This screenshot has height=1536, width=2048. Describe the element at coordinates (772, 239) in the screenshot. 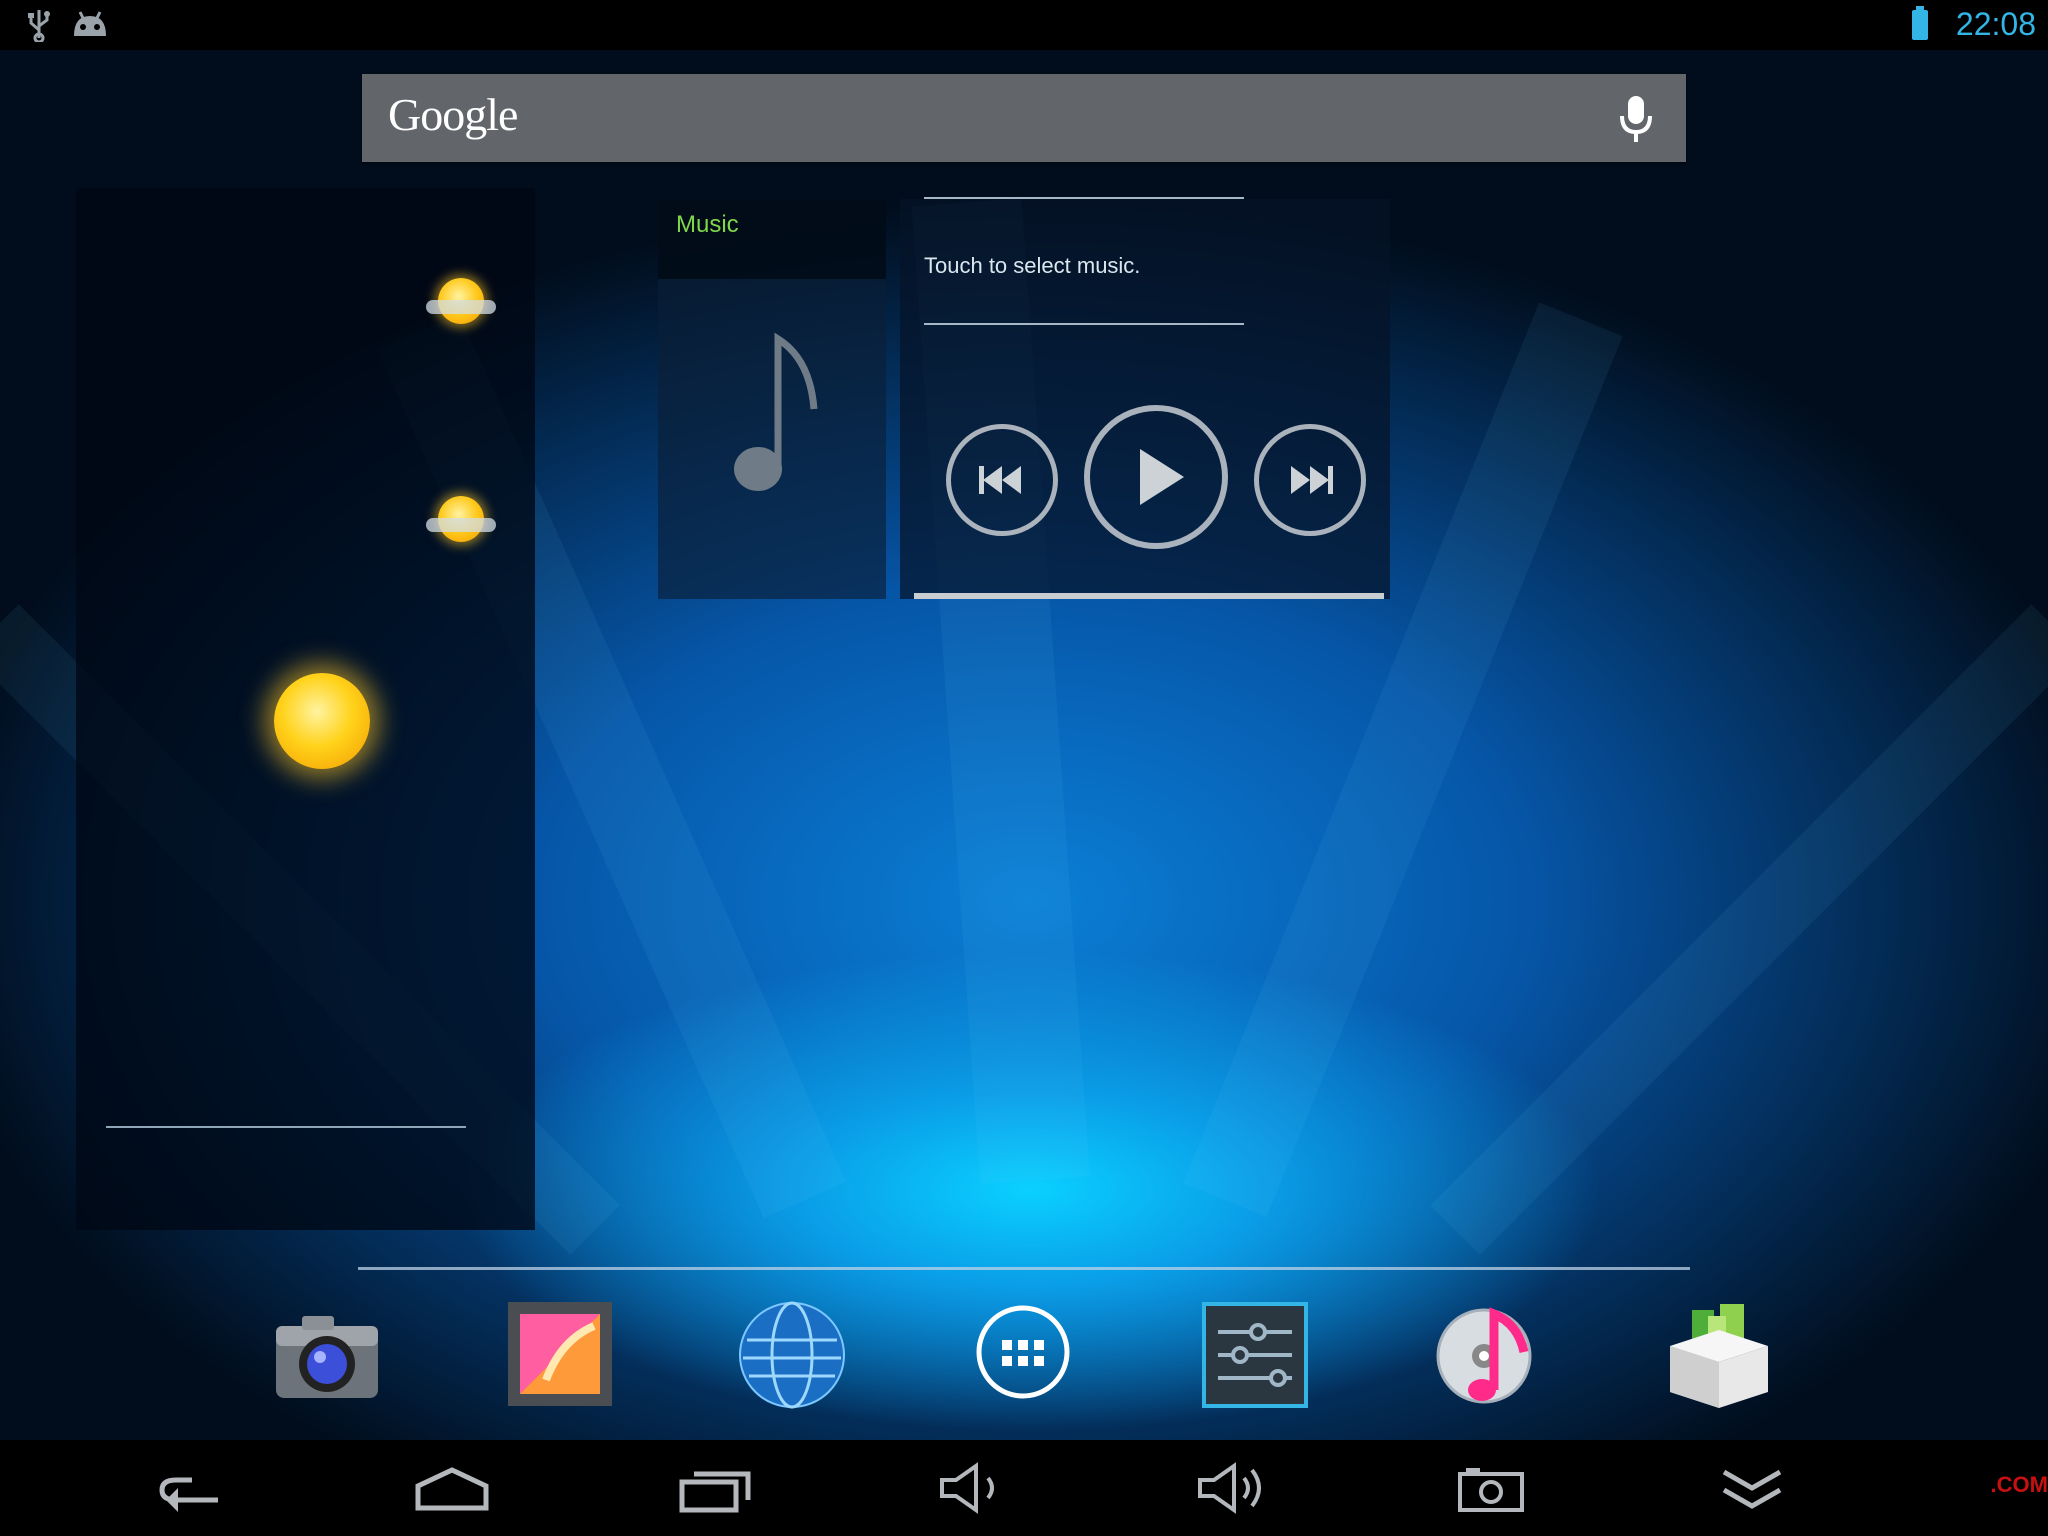

I see `music-header: Music` at that location.